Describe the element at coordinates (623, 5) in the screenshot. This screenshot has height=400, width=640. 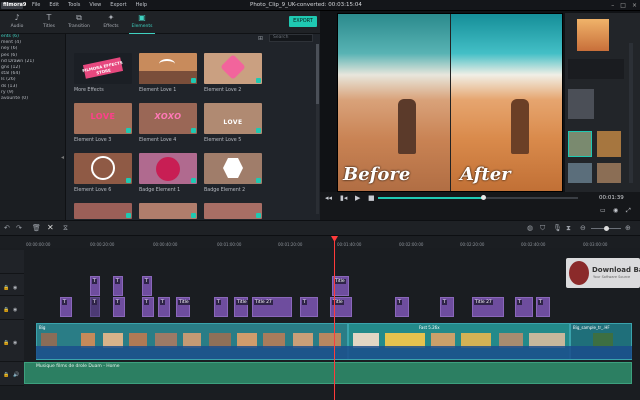
I see `maximize-icon: □` at that location.